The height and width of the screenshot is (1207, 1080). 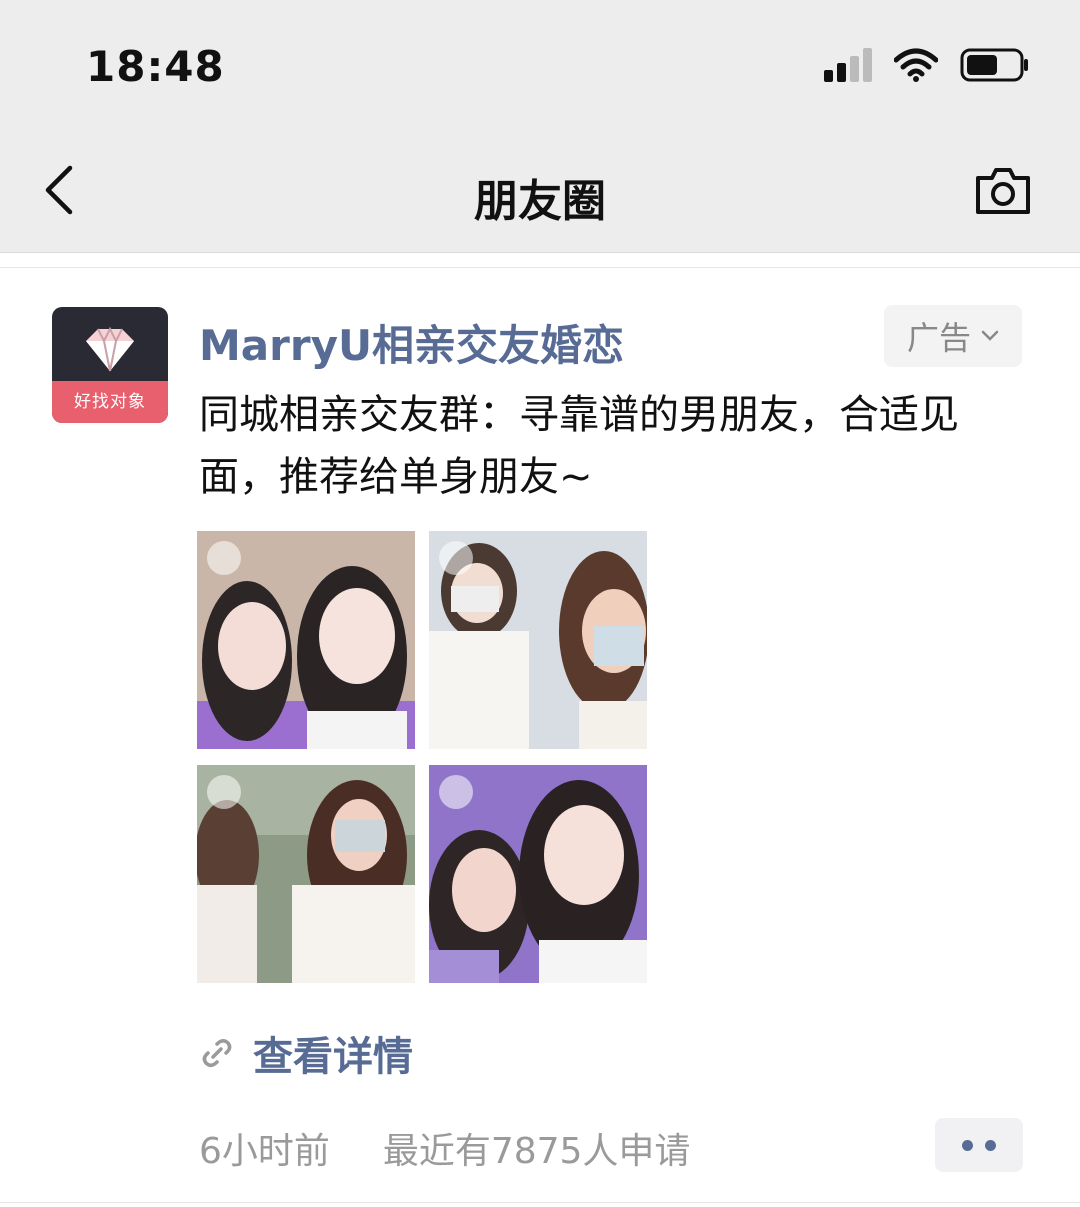 I want to click on camera-icon, so click(x=1003, y=191).